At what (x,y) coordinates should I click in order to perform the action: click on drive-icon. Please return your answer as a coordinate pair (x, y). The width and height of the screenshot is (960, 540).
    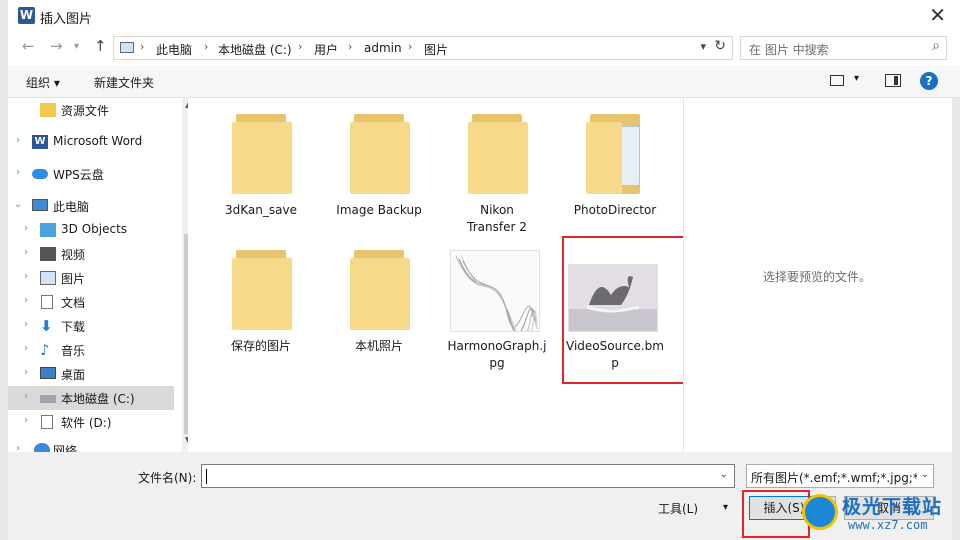
    Looking at the image, I should click on (47, 422).